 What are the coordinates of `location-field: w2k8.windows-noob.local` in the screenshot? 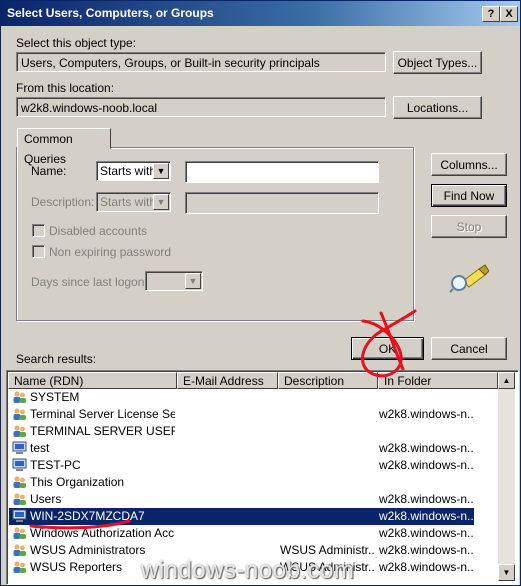 It's located at (201, 107).